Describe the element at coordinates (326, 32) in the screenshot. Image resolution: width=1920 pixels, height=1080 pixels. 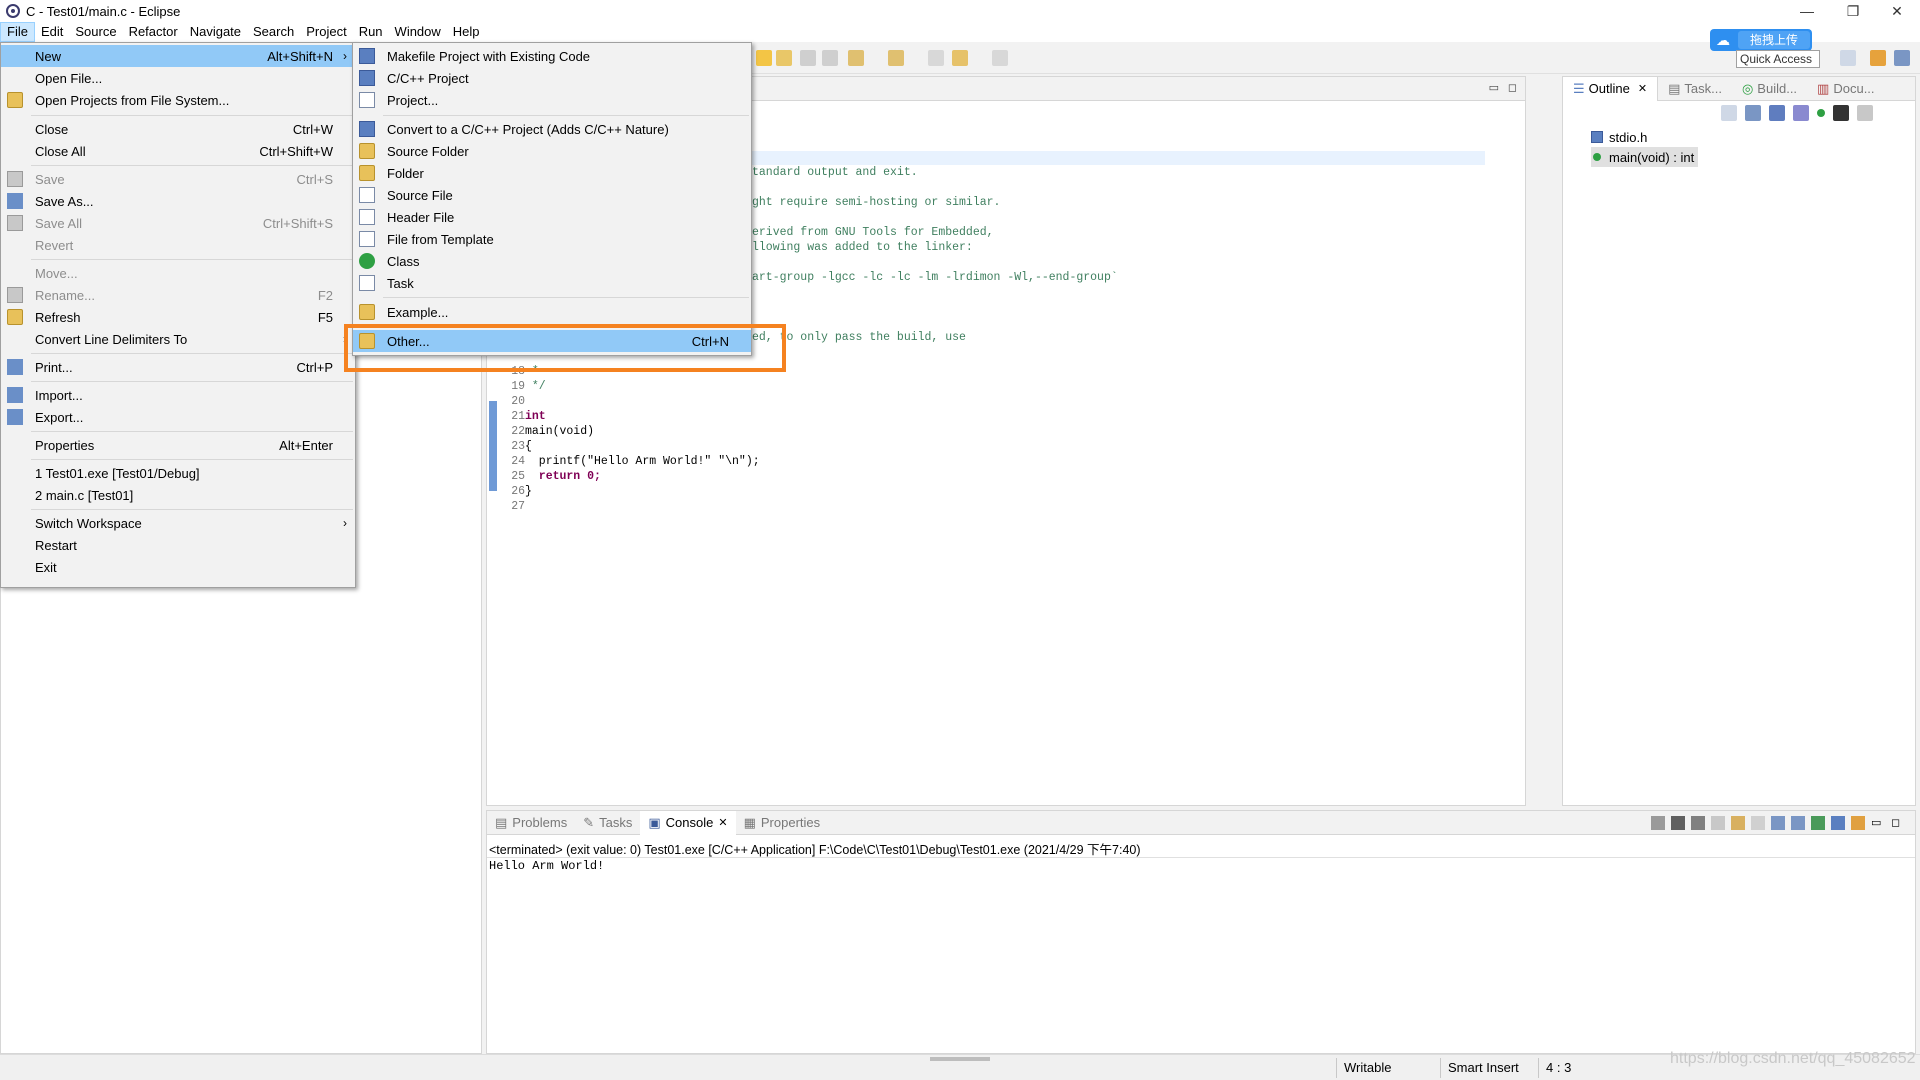
I see `menu-project: Project` at that location.